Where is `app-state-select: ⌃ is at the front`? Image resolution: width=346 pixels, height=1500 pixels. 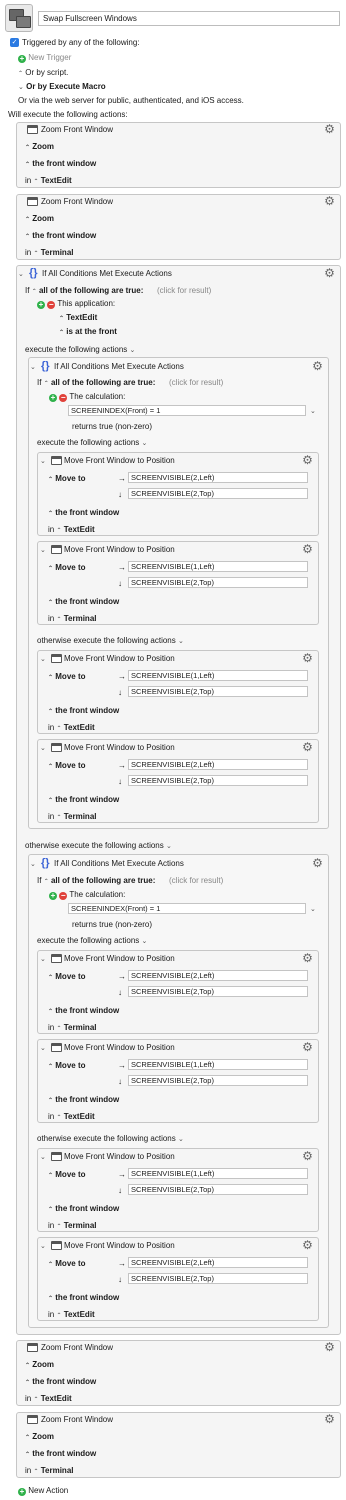
app-state-select: ⌃ is at the front is located at coordinates (88, 332).